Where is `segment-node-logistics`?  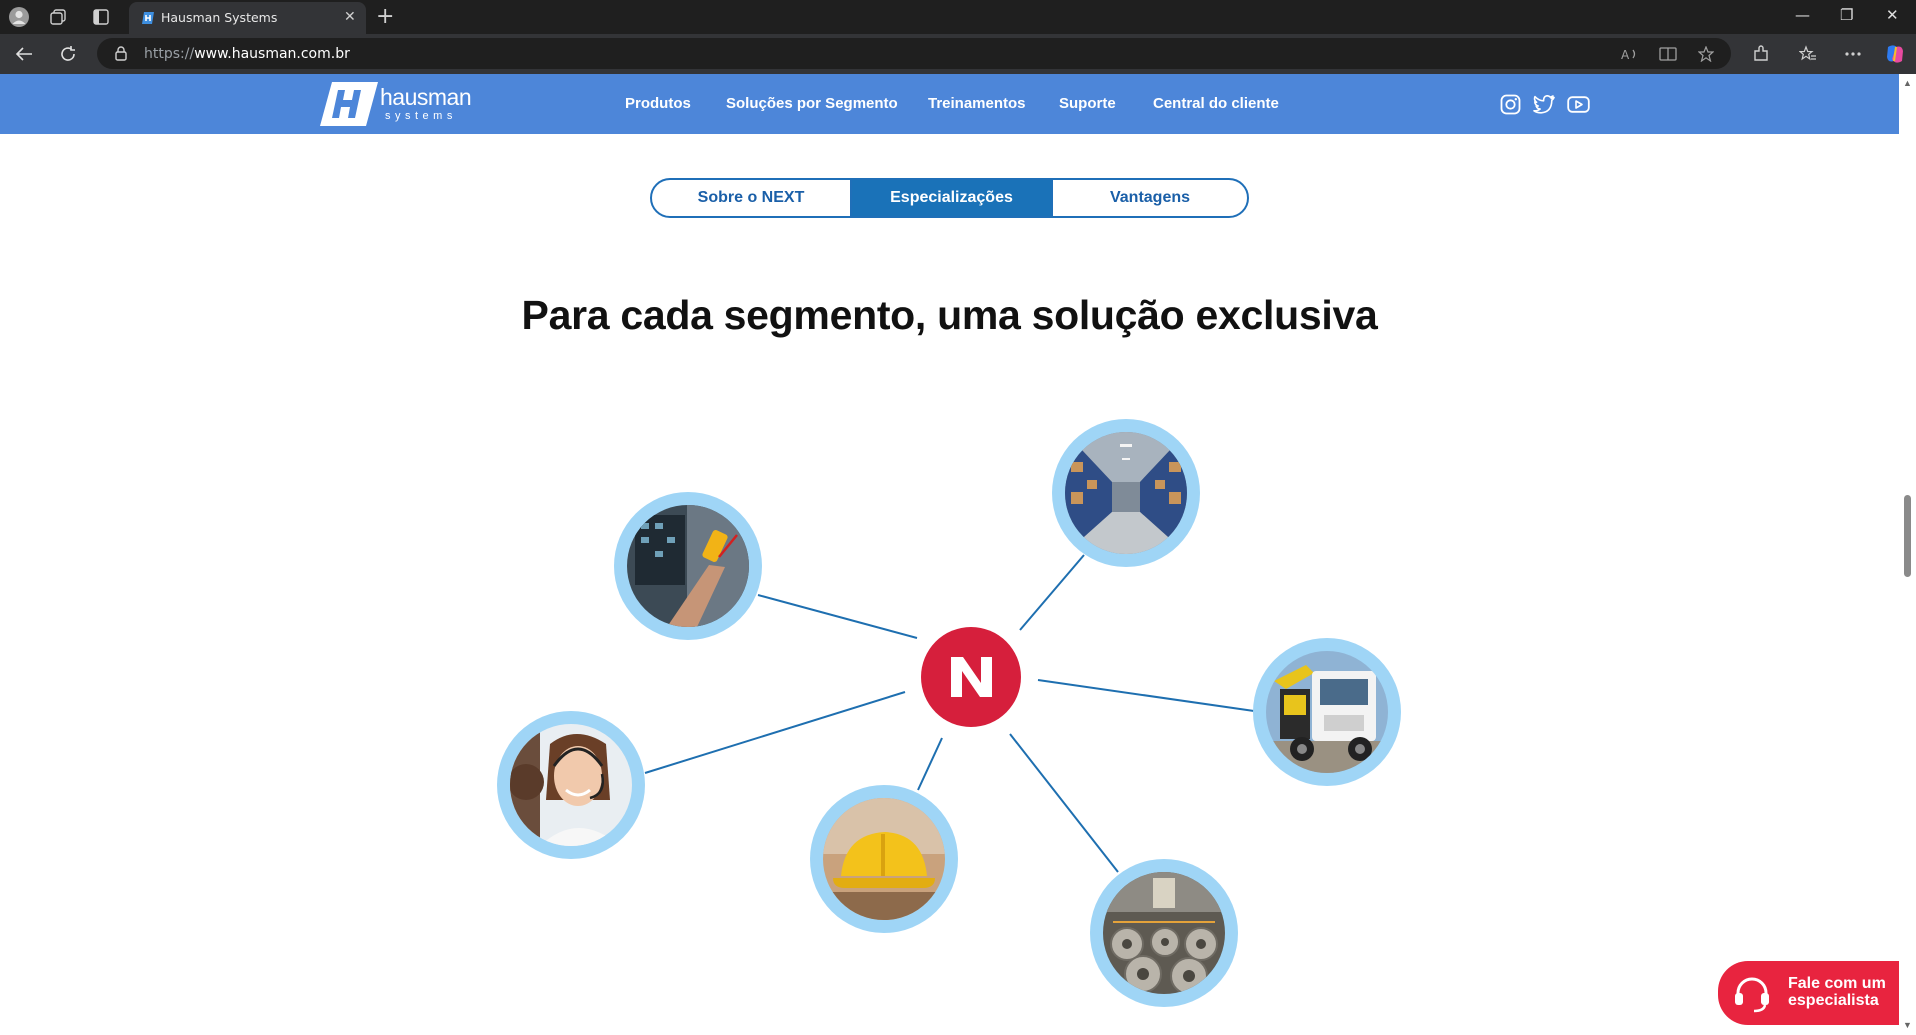 segment-node-logistics is located at coordinates (1126, 493).